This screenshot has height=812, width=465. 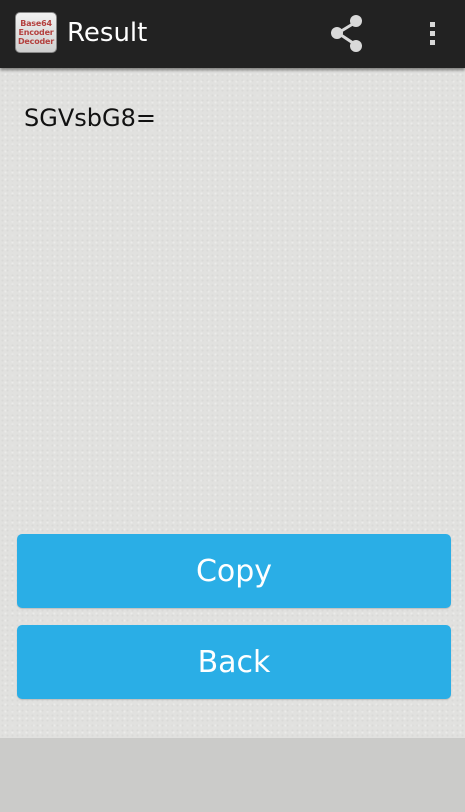 What do you see at coordinates (232, 34) in the screenshot?
I see `action-bar: Base64 Encoder Decoder Result` at bounding box center [232, 34].